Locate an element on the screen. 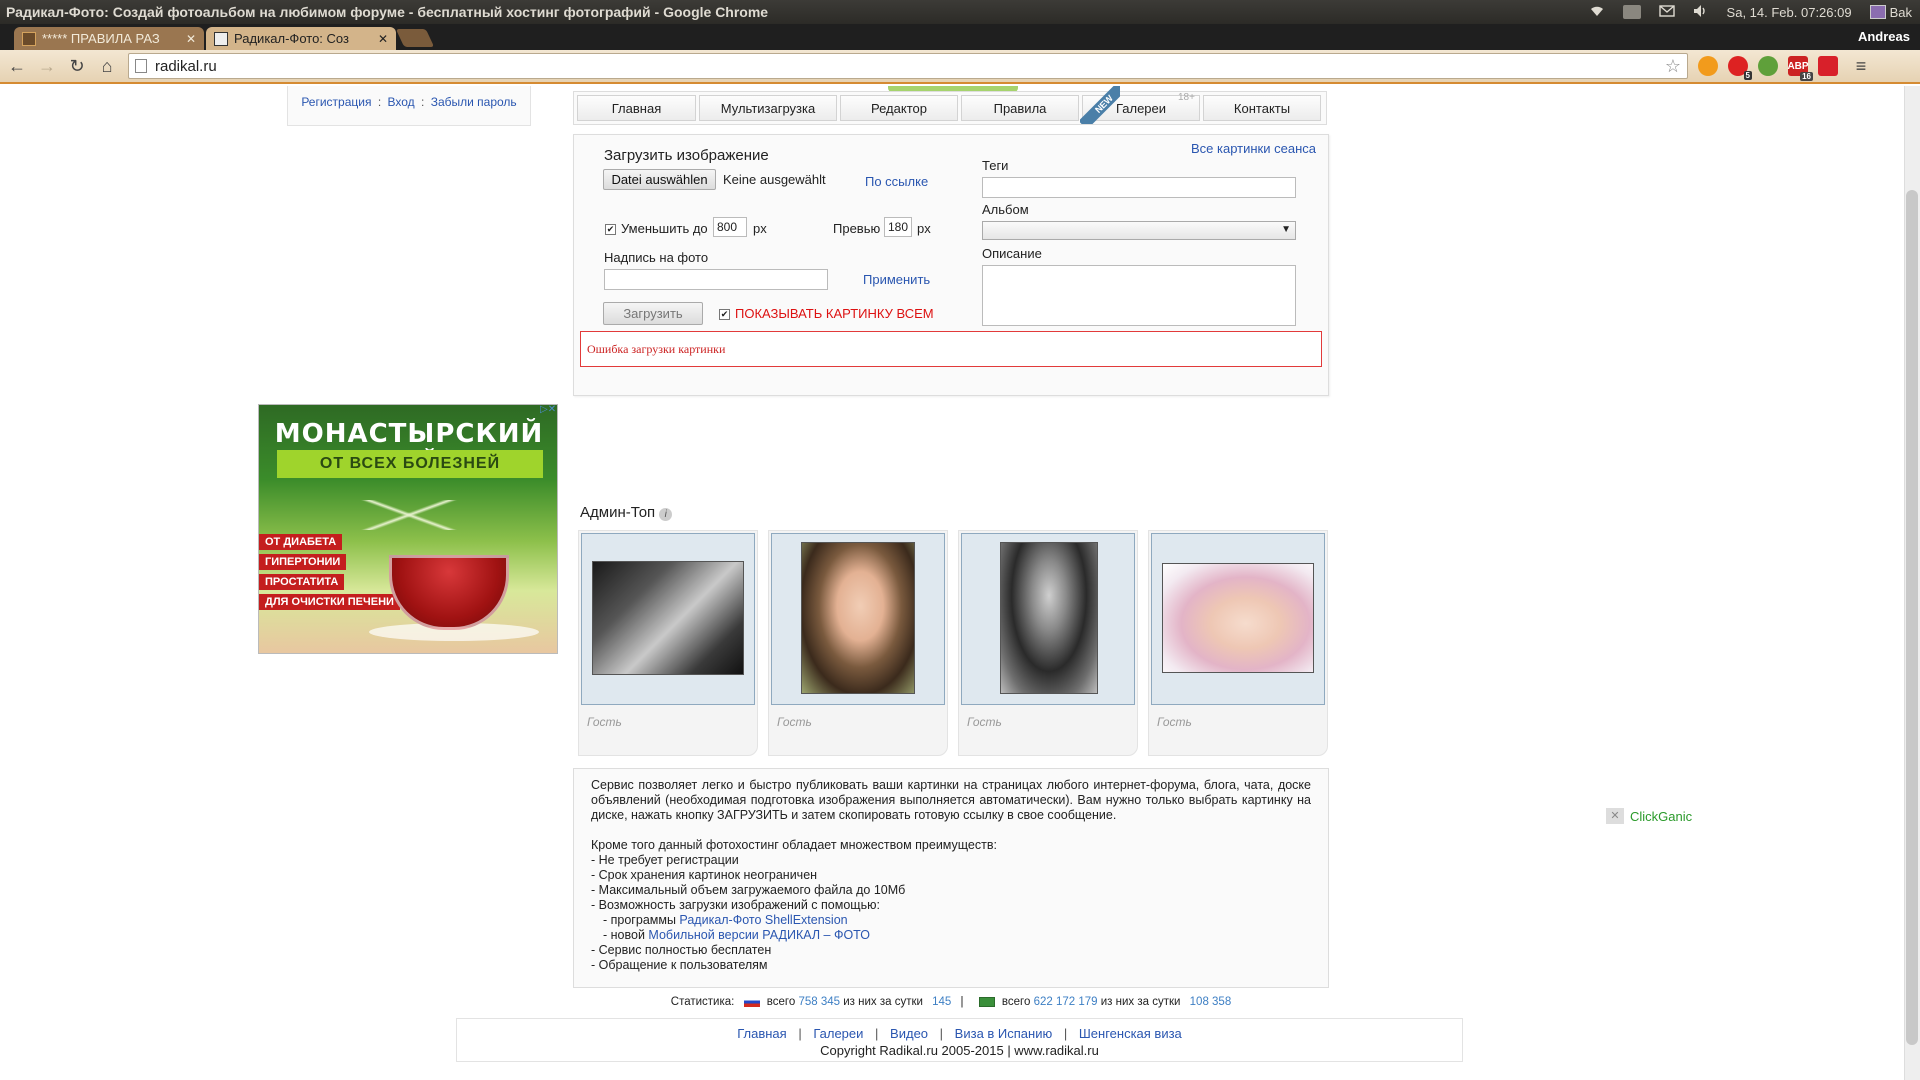 The width and height of the screenshot is (1920, 1080). mail-icon is located at coordinates (1666, 12).